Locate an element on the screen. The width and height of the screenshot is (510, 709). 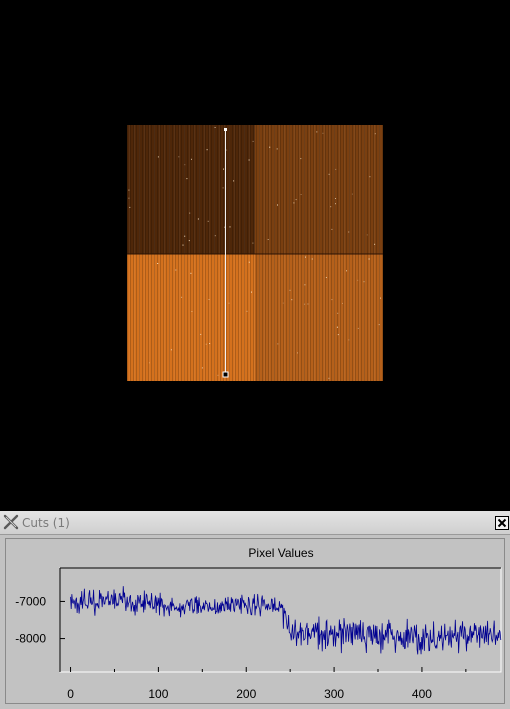
close-icon is located at coordinates (502, 523).